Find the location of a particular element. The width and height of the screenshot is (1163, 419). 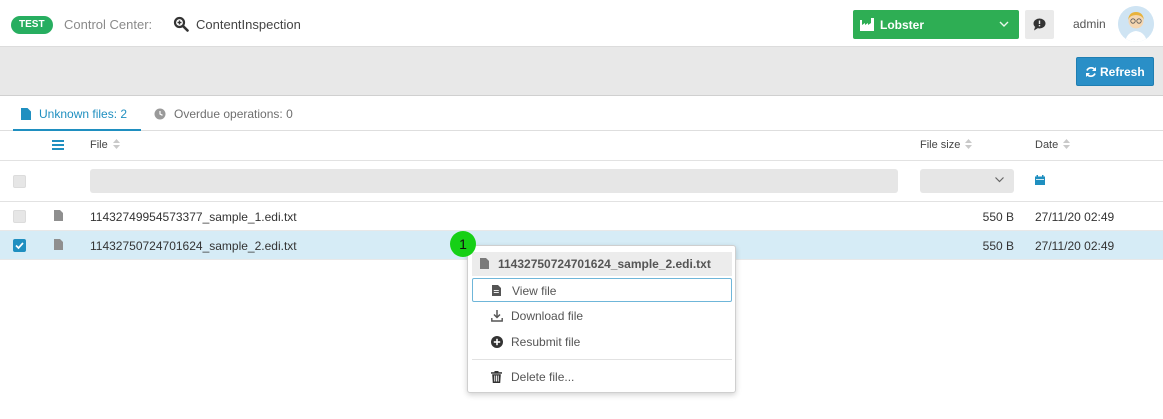

trash-icon is located at coordinates (496, 377).